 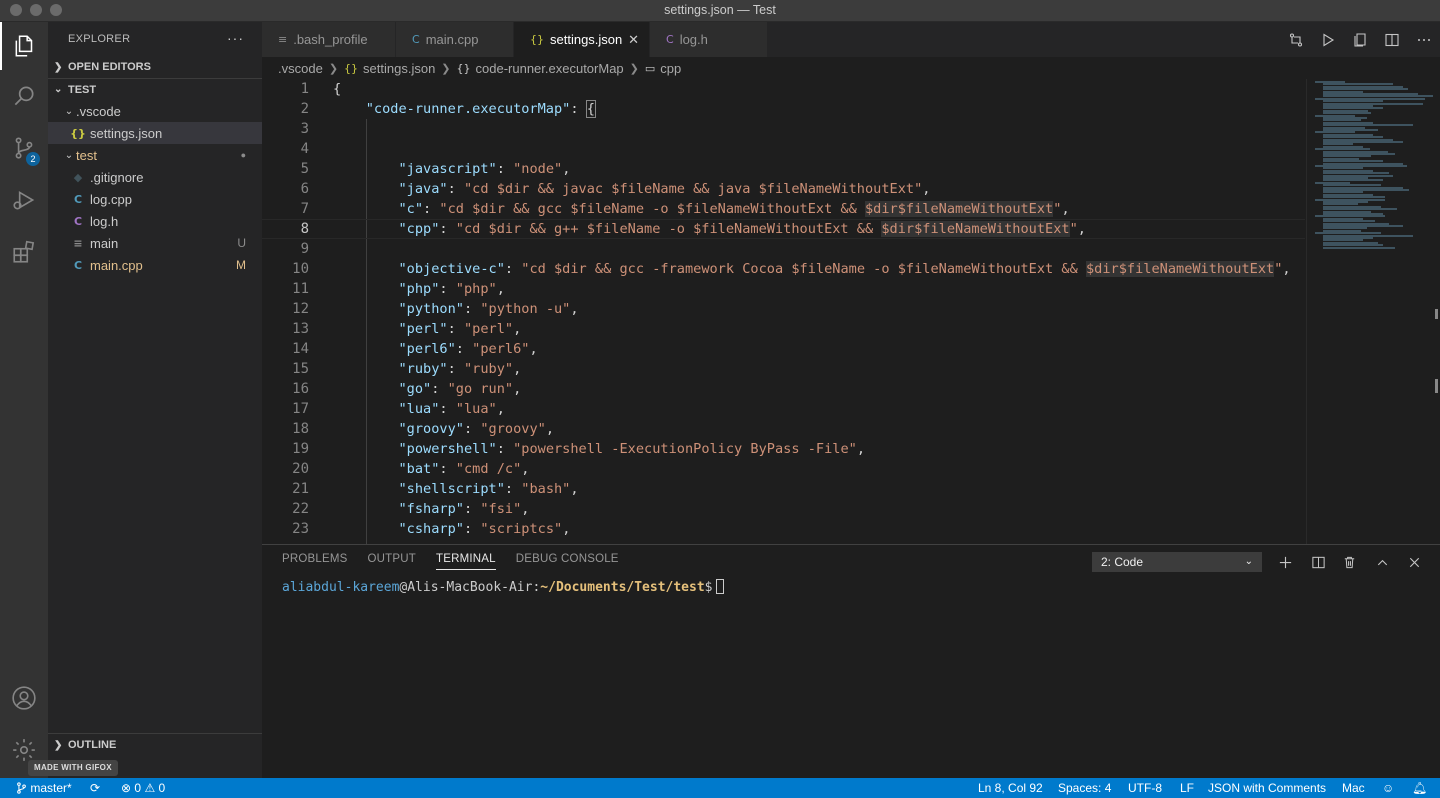 What do you see at coordinates (1010, 788) in the screenshot?
I see `cursor-position: Ln 8, Col 92` at bounding box center [1010, 788].